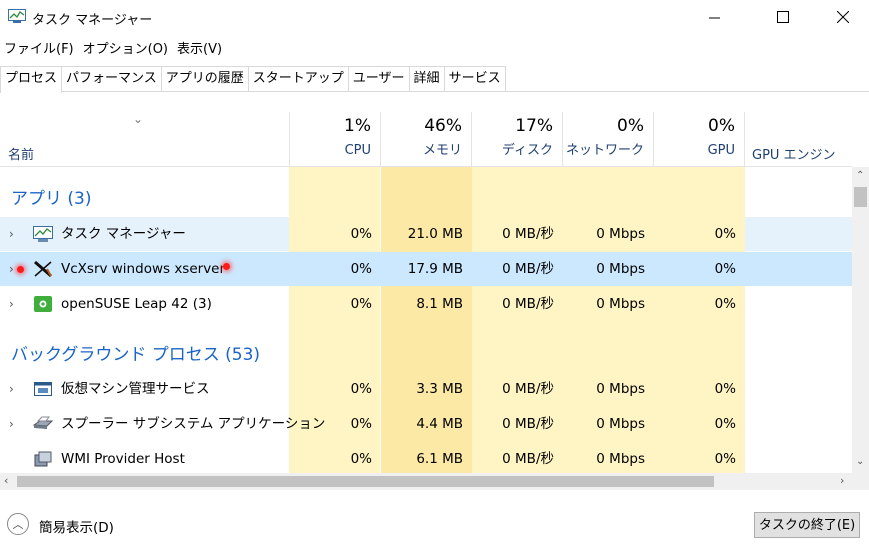 The image size is (869, 553). Describe the element at coordinates (426, 166) in the screenshot. I see `header-bottom-line` at that location.